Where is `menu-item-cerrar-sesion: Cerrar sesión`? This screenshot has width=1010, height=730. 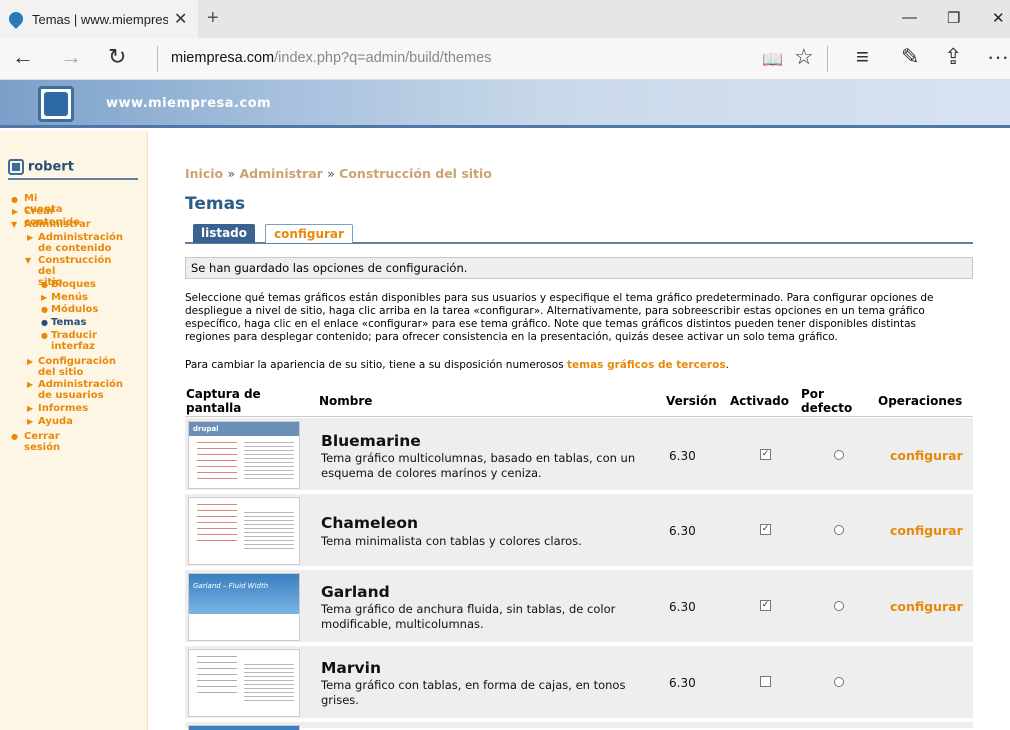 menu-item-cerrar-sesion: Cerrar sesión is located at coordinates (42, 442).